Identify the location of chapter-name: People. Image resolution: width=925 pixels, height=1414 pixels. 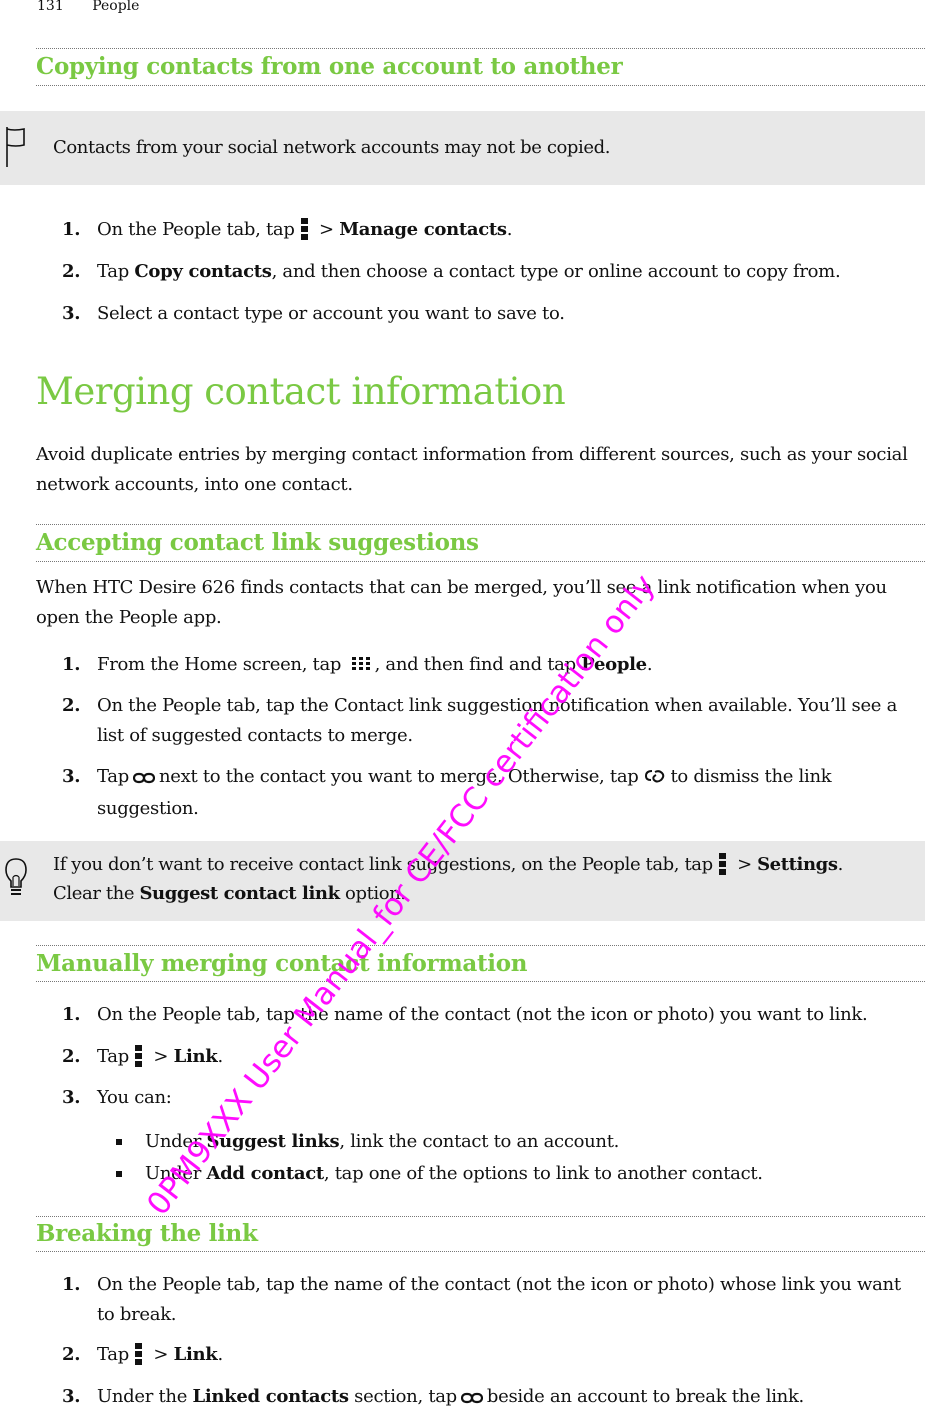
(116, 7).